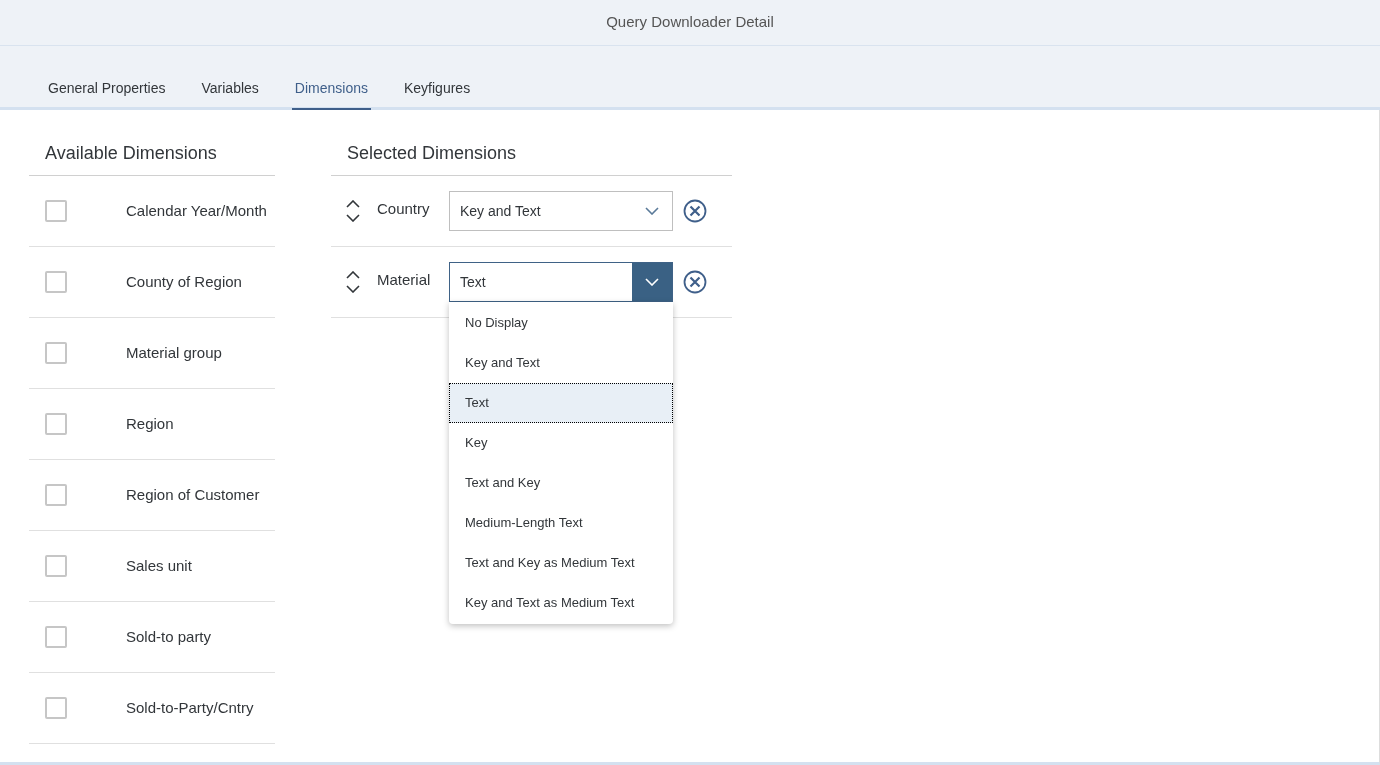  I want to click on dimension-label: Sold-to-Party/Cntry, so click(190, 707).